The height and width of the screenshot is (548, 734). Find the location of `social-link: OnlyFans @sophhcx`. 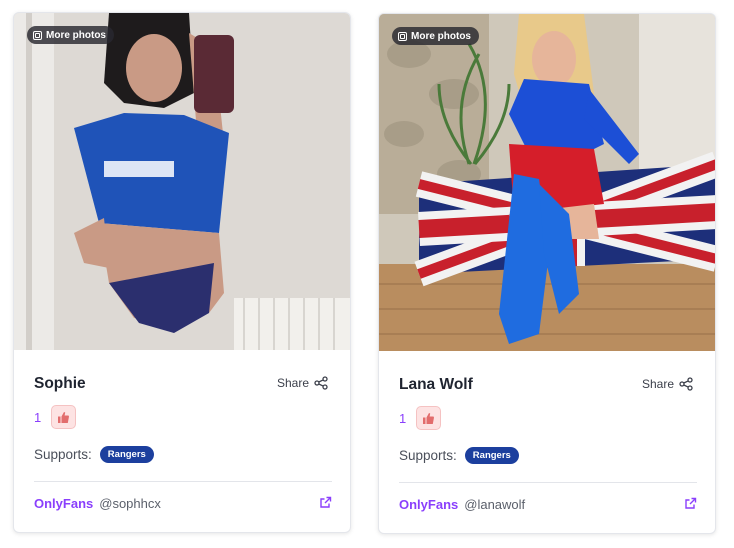

social-link: OnlyFans @sophhcx is located at coordinates (97, 503).